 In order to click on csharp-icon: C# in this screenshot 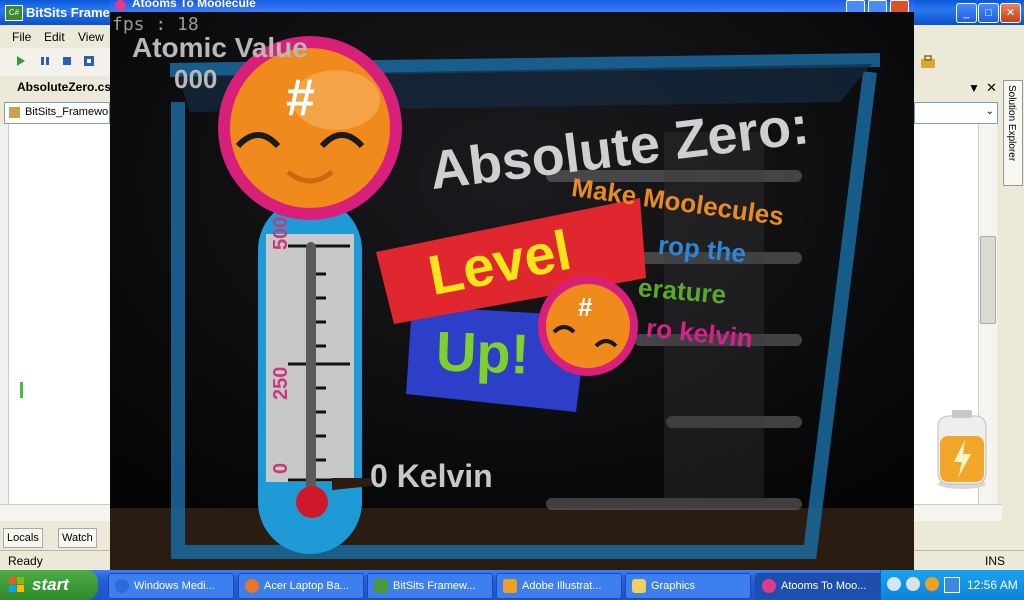, I will do `click(14, 13)`.